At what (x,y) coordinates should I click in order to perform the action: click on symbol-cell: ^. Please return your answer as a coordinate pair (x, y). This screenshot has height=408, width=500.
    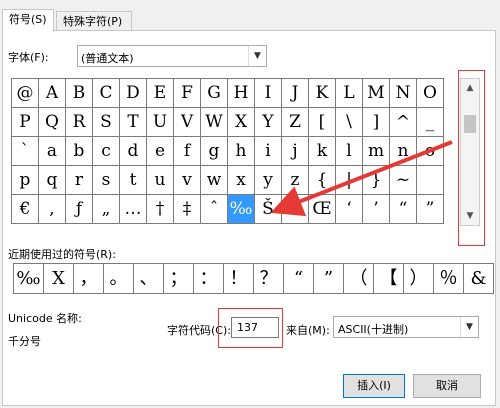
    Looking at the image, I should click on (403, 122).